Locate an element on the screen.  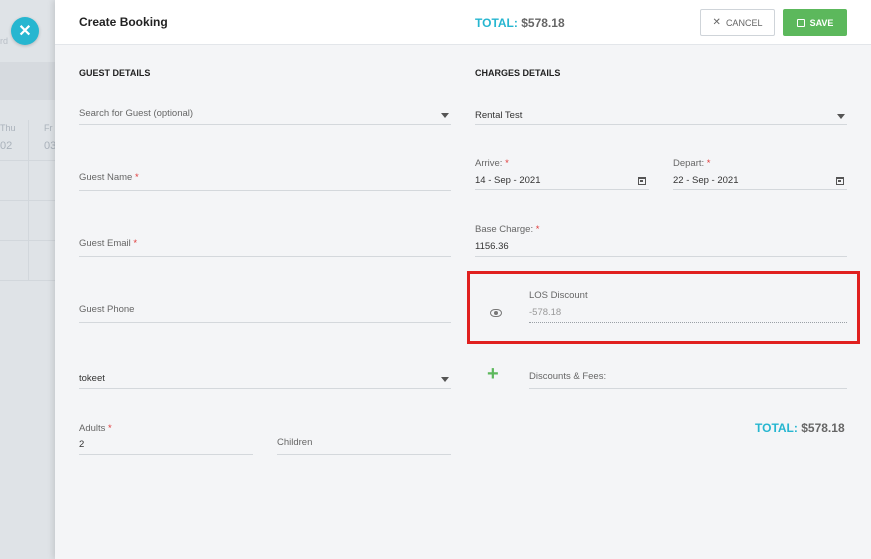
background-page: rd Thu 02 Fr 03 is located at coordinates (30, 279).